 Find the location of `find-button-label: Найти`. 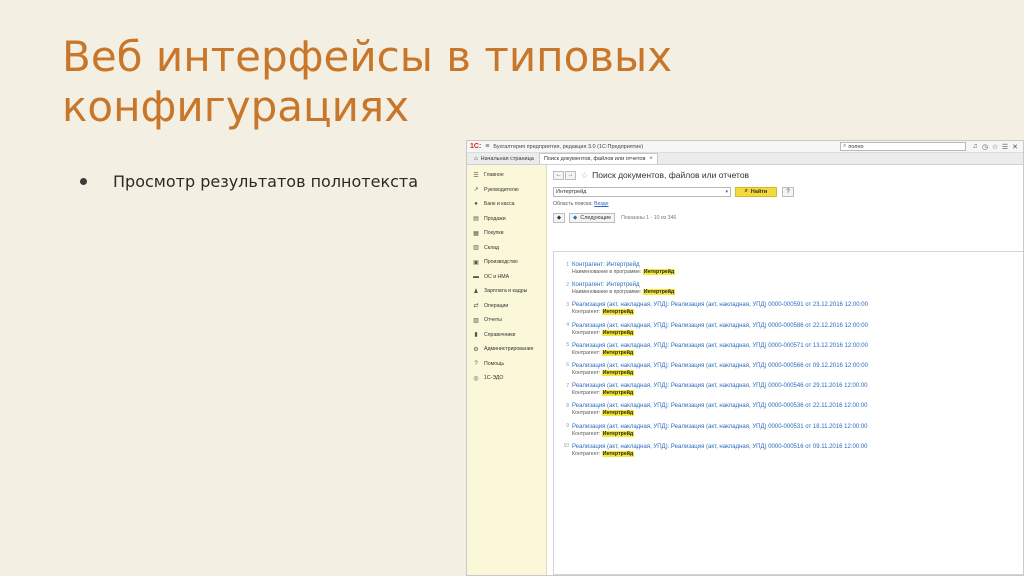

find-button-label: Найти is located at coordinates (759, 191).